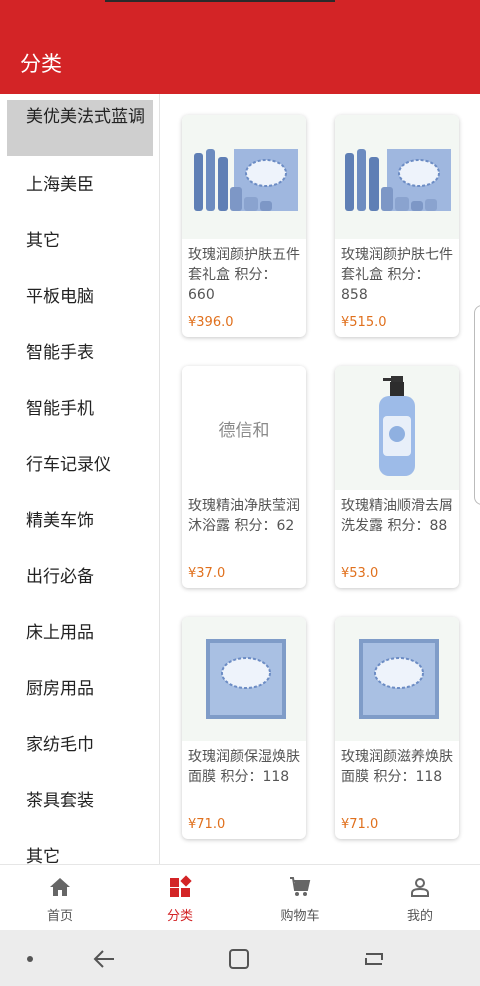 Image resolution: width=480 pixels, height=986 pixels. I want to click on product-card: 玫瑰润颜护肤五件套礼盒 积分：660 ¥396.0, so click(244, 226).